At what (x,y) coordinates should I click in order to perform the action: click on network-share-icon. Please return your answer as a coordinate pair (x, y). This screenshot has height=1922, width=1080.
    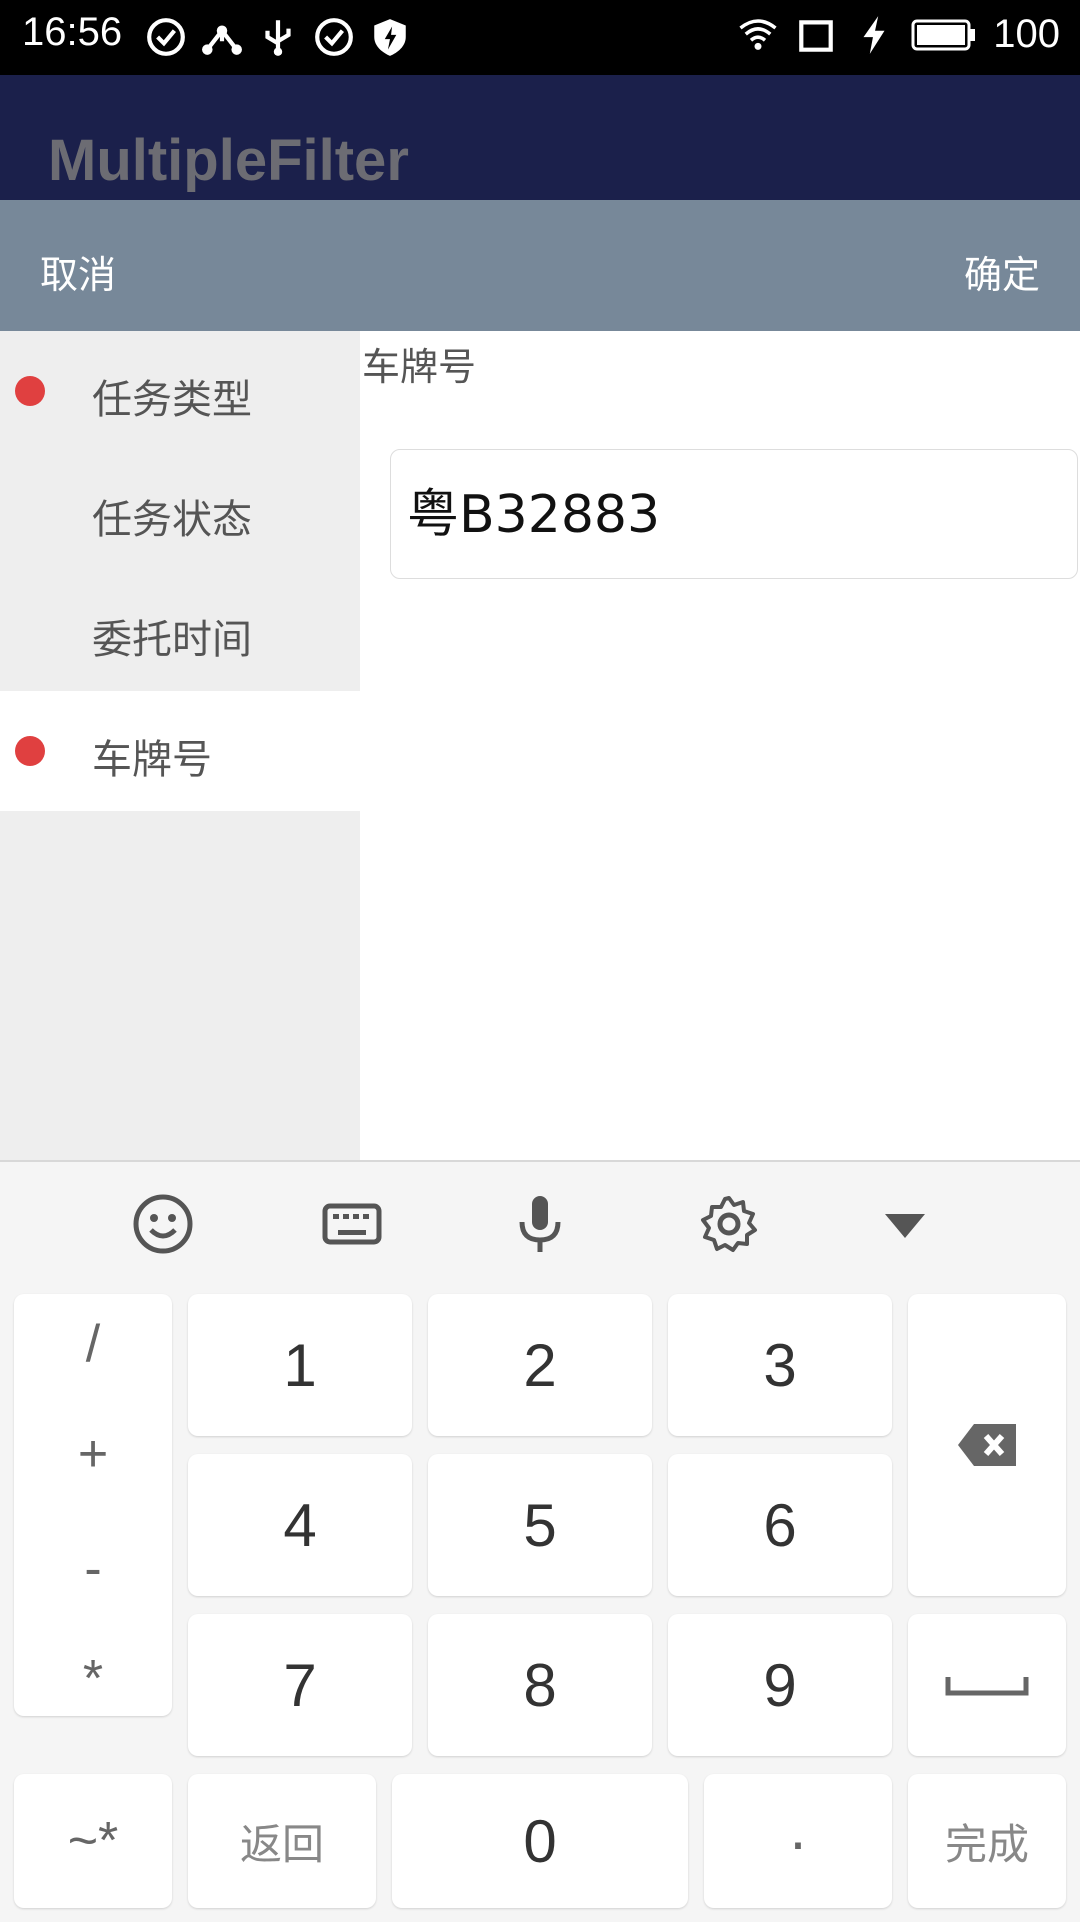
    Looking at the image, I should click on (222, 40).